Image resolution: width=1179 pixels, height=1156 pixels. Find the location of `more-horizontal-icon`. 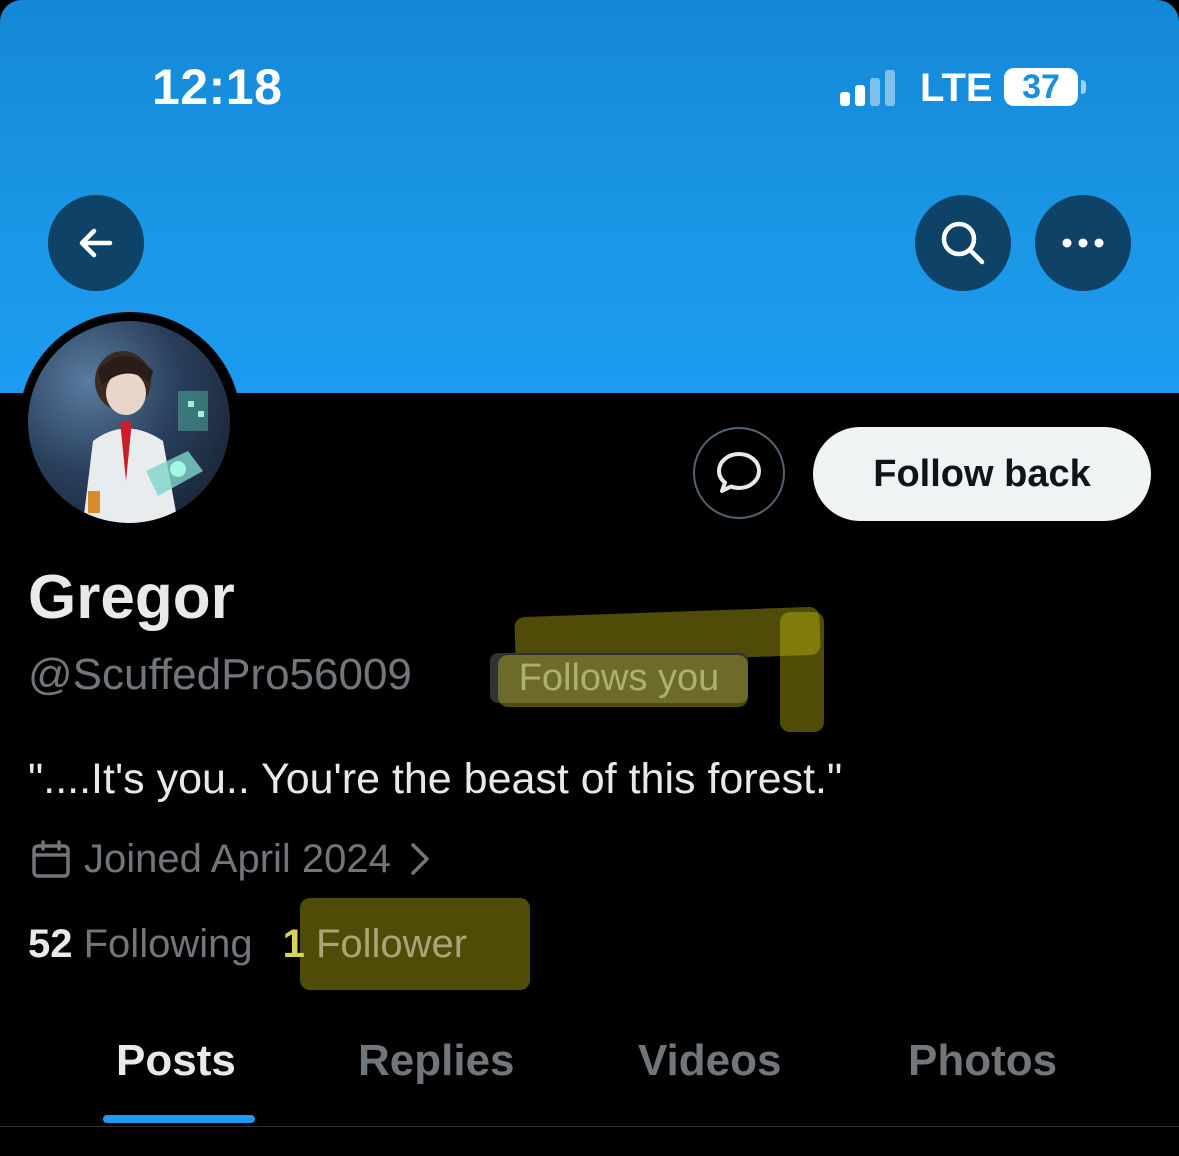

more-horizontal-icon is located at coordinates (1083, 243).